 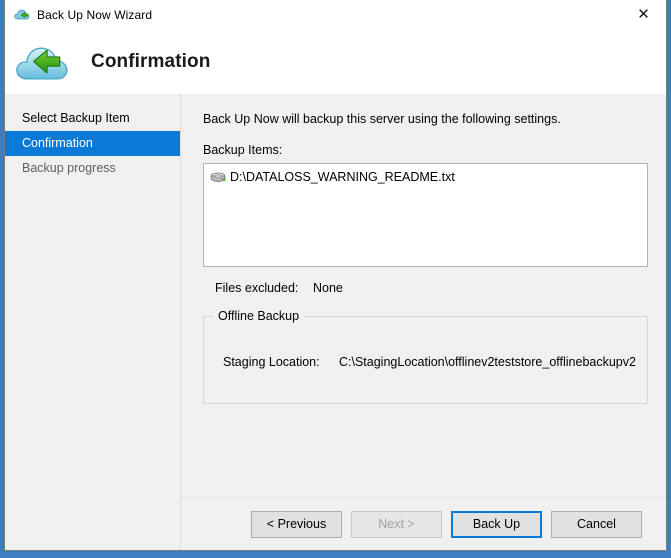 I want to click on offline-backup-group-title: Offline Backup, so click(x=259, y=316).